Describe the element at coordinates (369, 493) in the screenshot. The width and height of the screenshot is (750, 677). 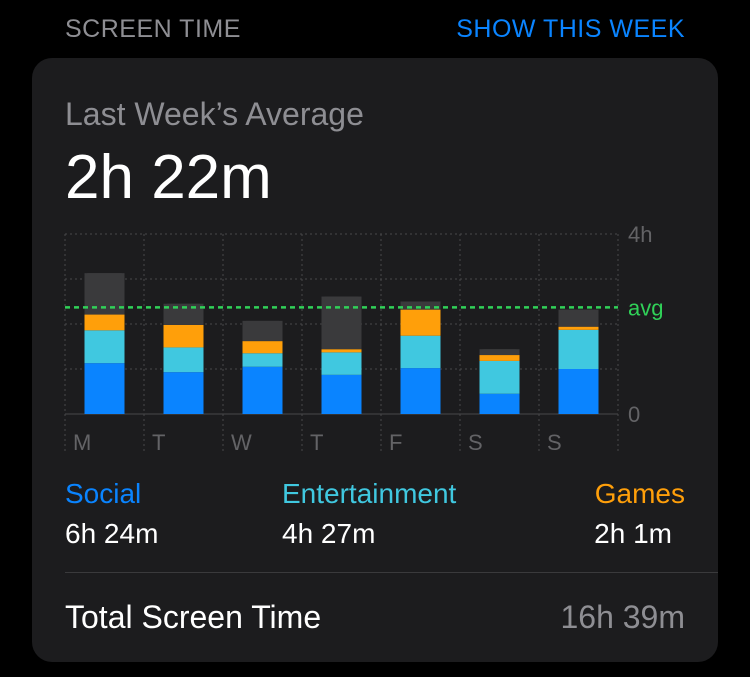
I see `legend-entertainment-label: Entertainment` at that location.